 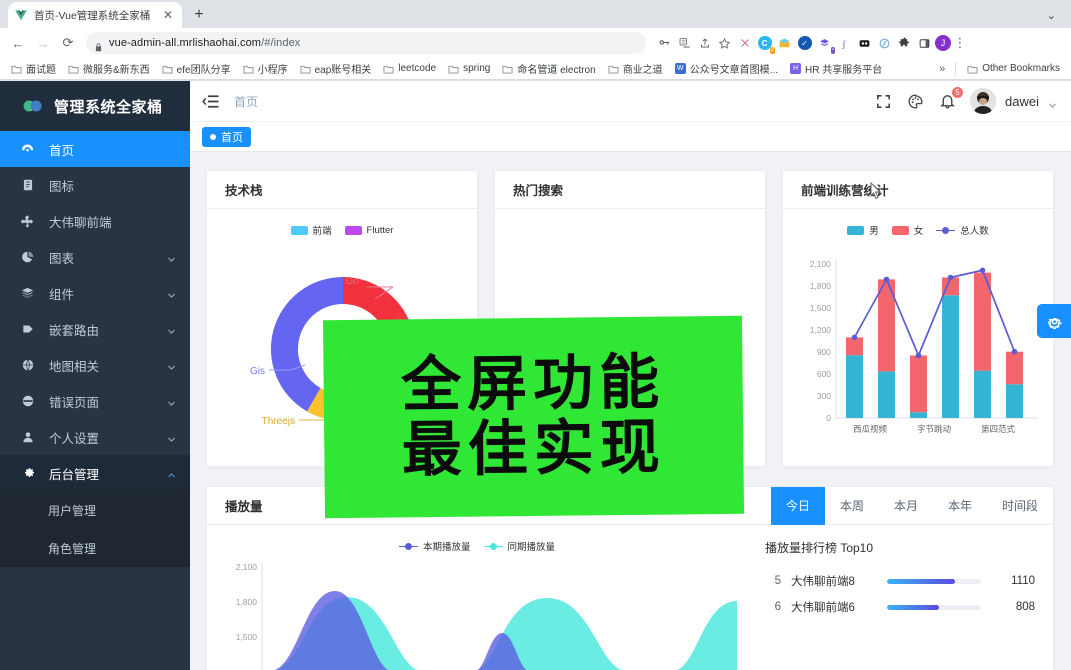 I want to click on bookmark-item: H HR 共享服务平台, so click(x=836, y=68).